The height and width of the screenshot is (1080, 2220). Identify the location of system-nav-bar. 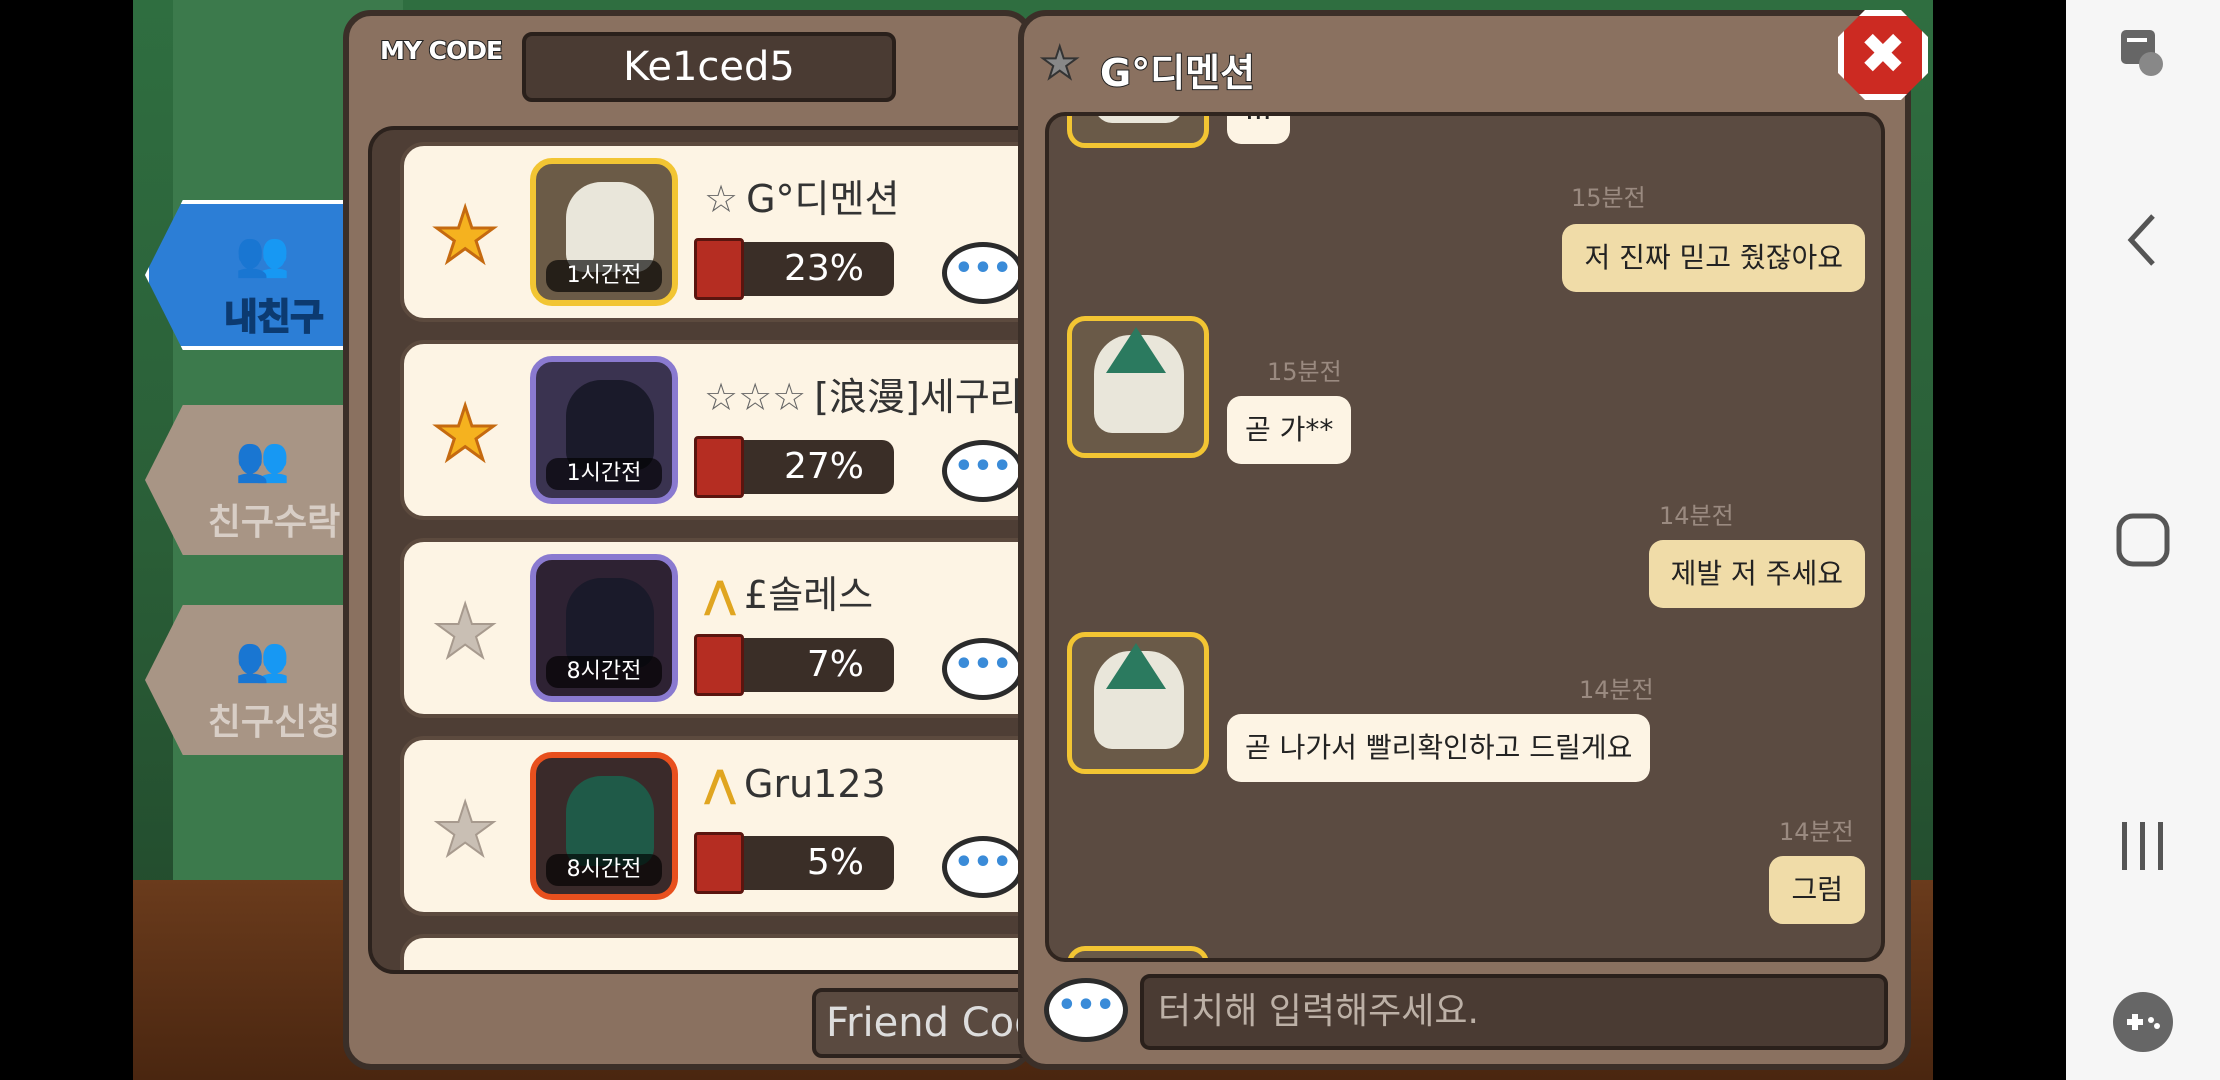
(2143, 540).